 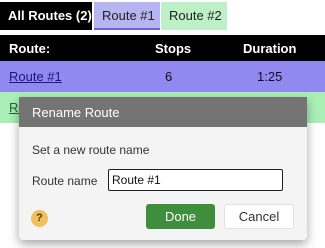 What do you see at coordinates (270, 48) in the screenshot?
I see `header-duration: Duration` at bounding box center [270, 48].